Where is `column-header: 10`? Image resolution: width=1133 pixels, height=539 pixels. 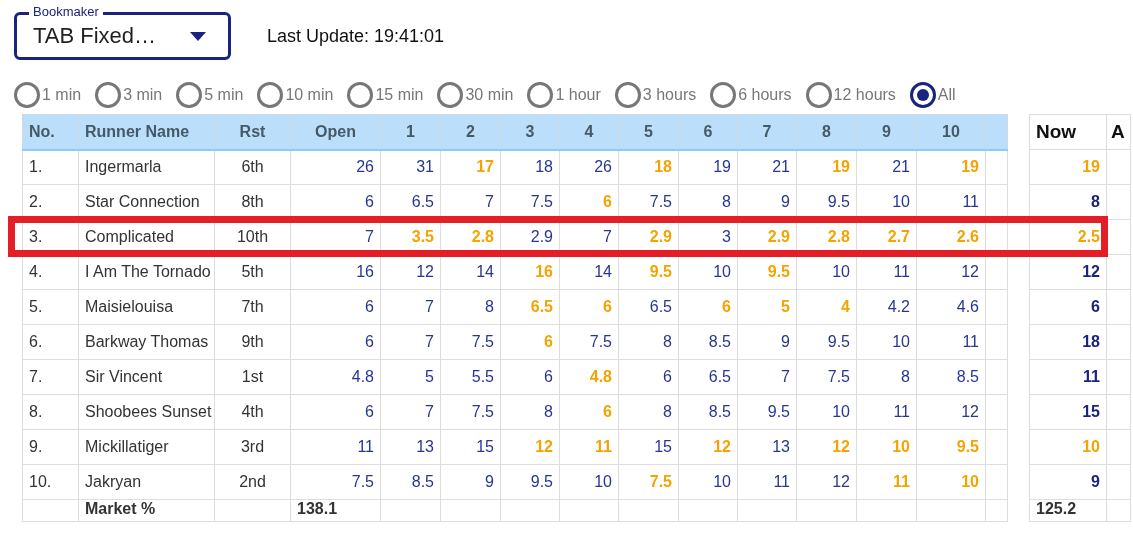 column-header: 10 is located at coordinates (951, 132).